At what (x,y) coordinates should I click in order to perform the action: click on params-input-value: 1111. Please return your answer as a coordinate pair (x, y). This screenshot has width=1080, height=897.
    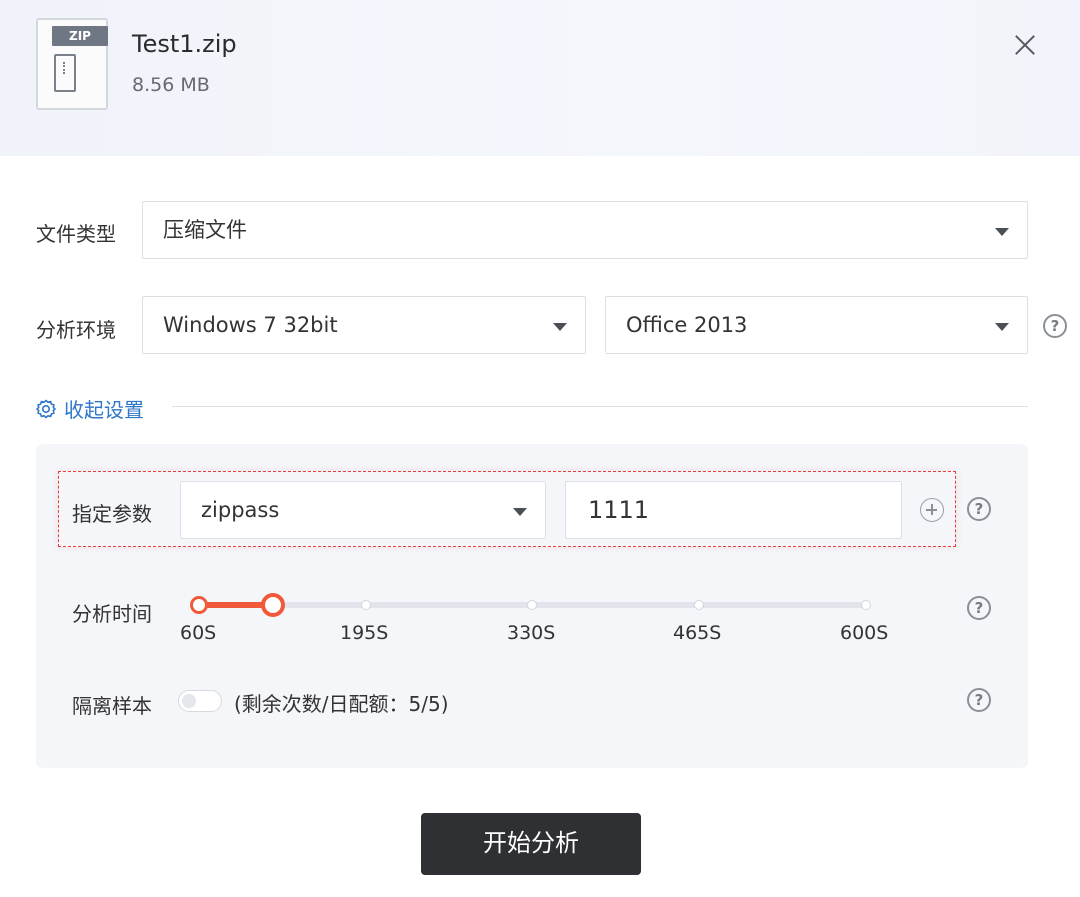
    Looking at the image, I should click on (619, 510).